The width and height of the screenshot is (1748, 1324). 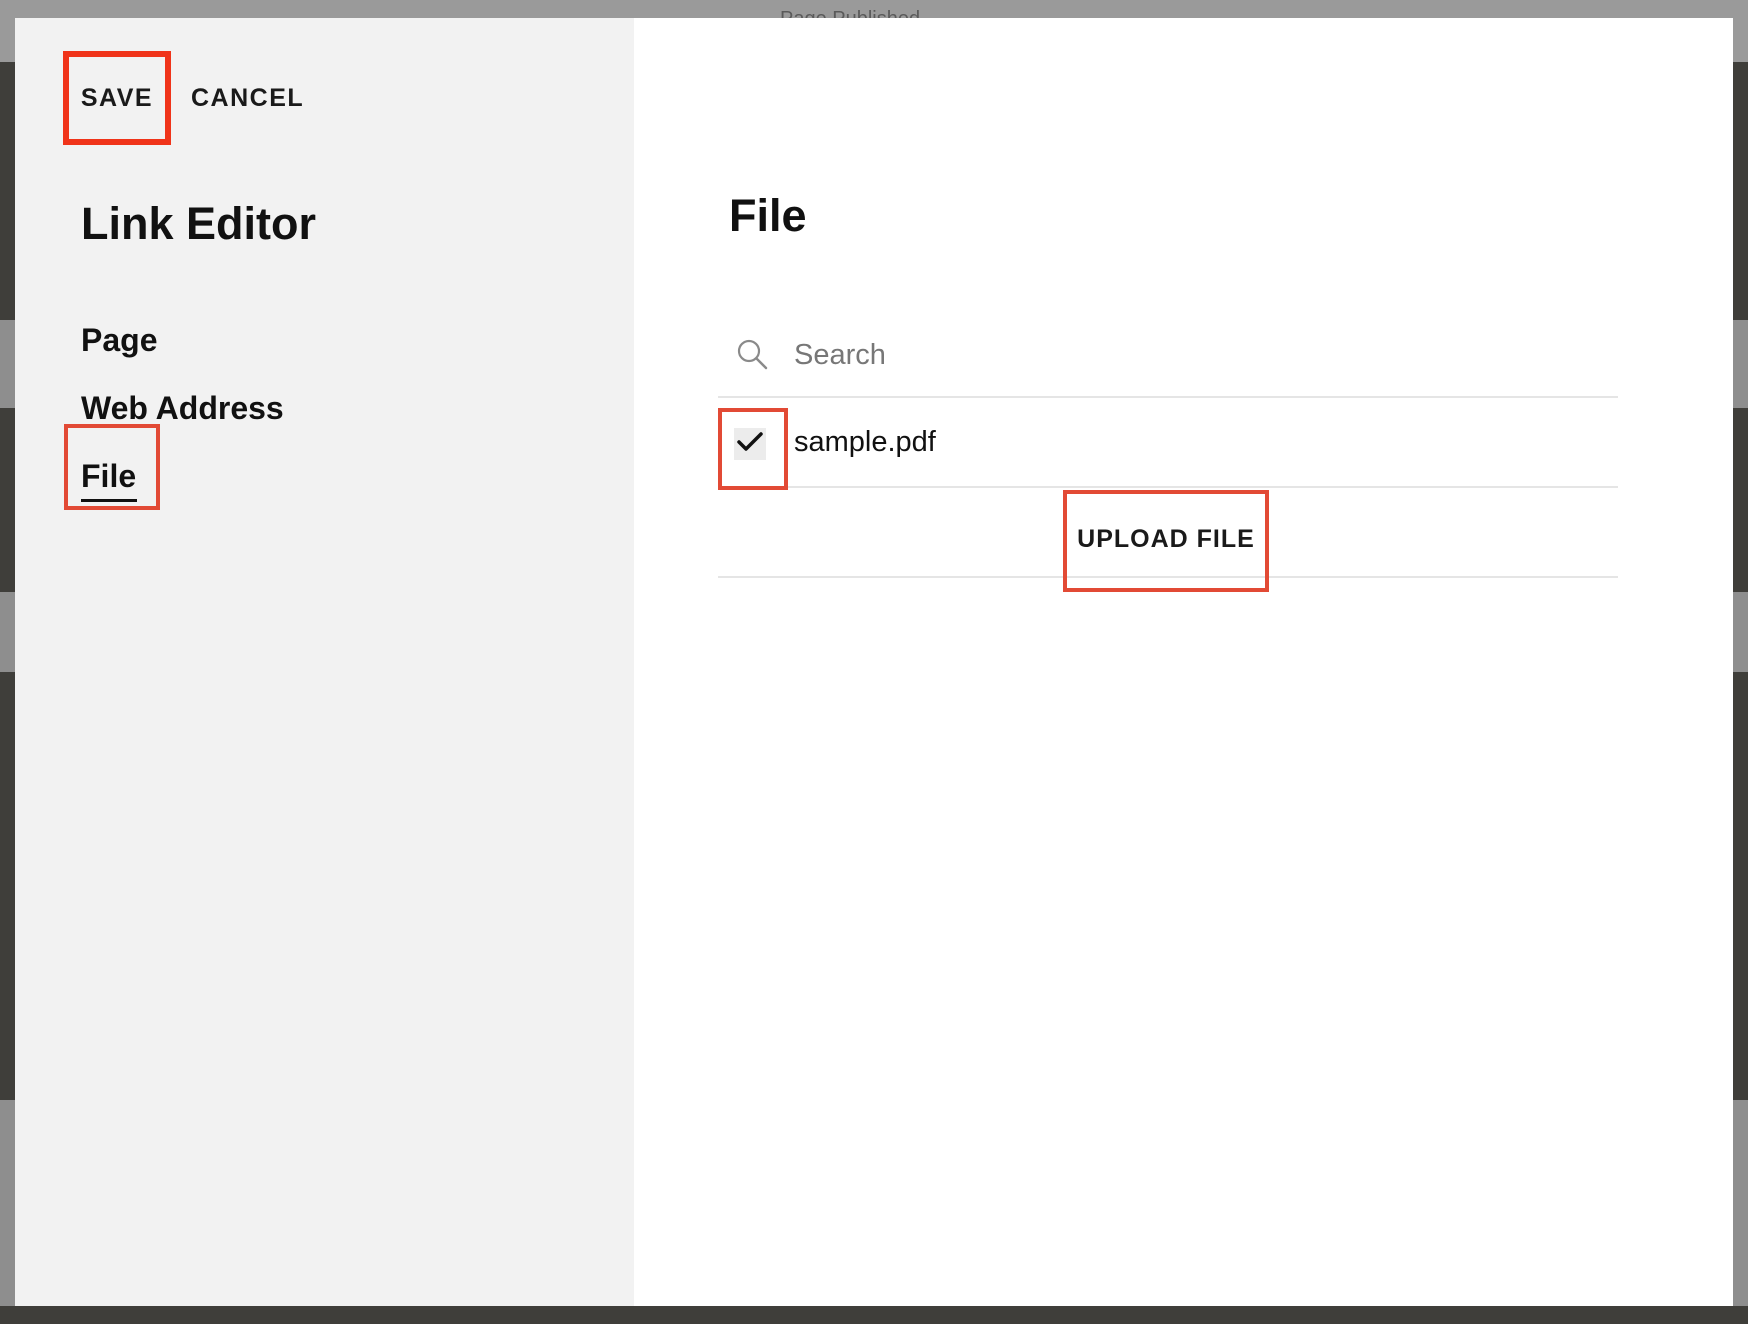 What do you see at coordinates (752, 354) in the screenshot?
I see `search-icon` at bounding box center [752, 354].